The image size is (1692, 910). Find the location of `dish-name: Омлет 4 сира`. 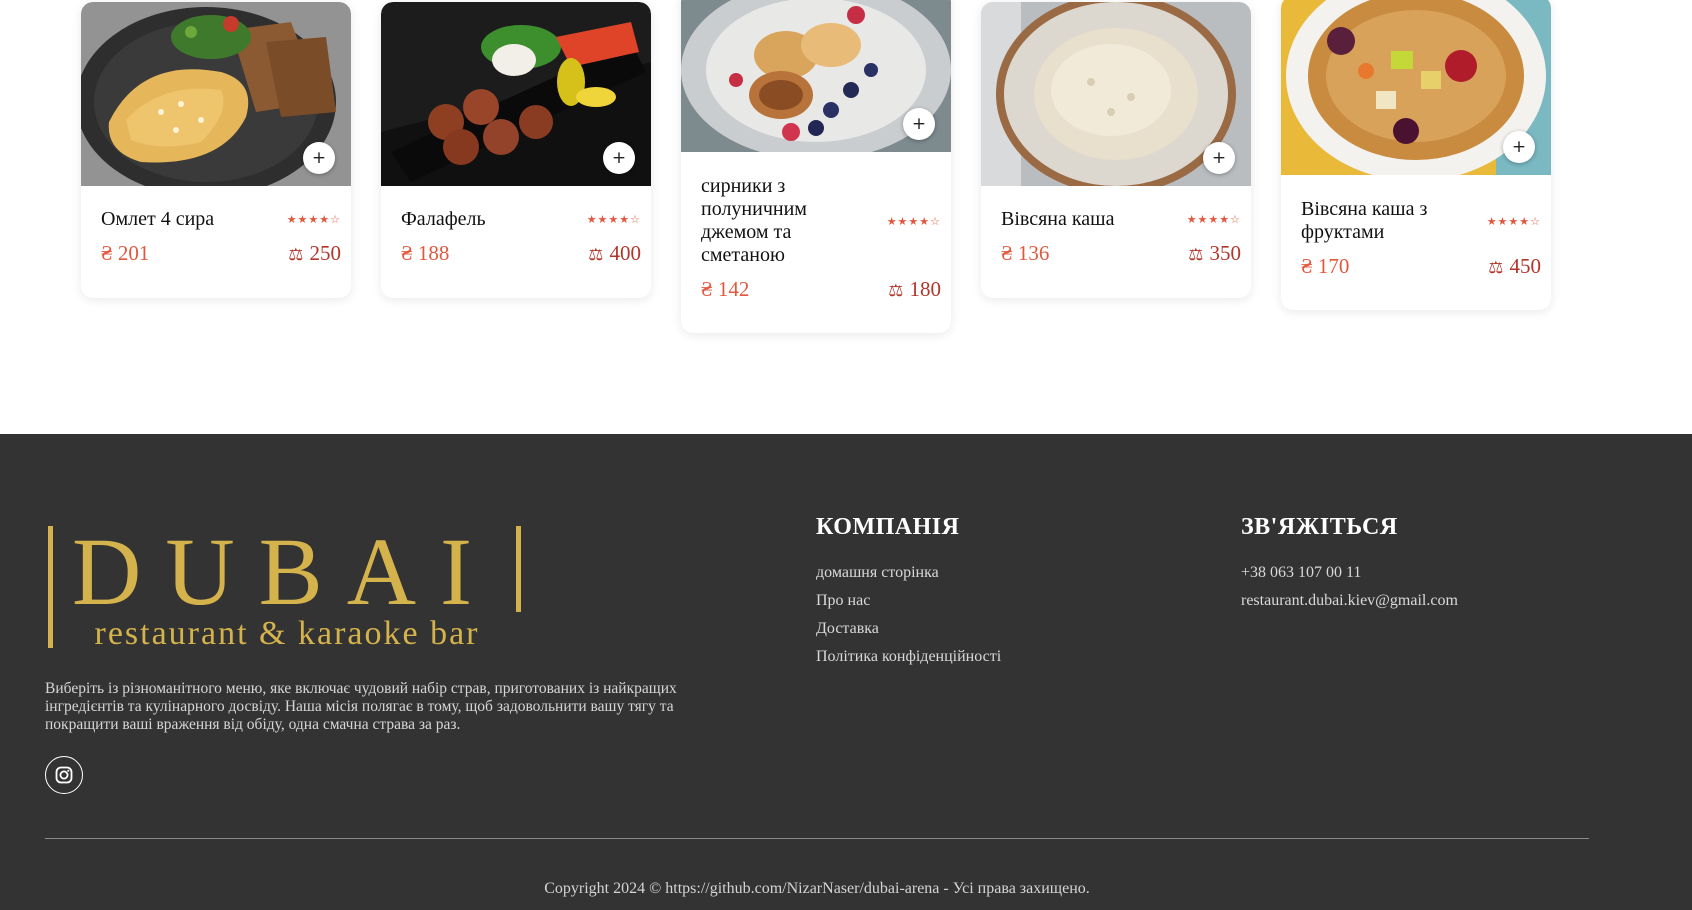

dish-name: Омлет 4 сира is located at coordinates (158, 219).